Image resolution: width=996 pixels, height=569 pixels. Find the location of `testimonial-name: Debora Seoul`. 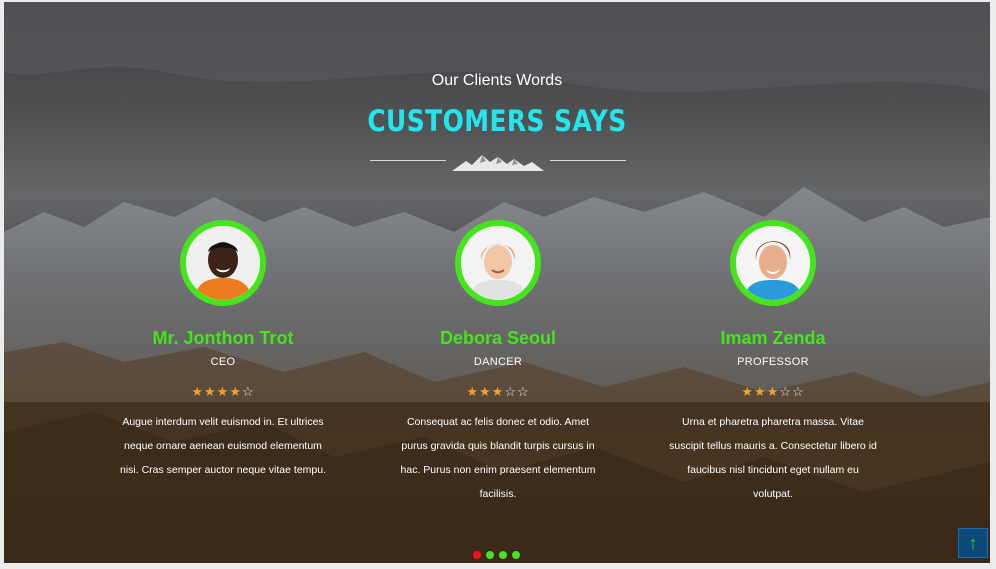

testimonial-name: Debora Seoul is located at coordinates (498, 338).